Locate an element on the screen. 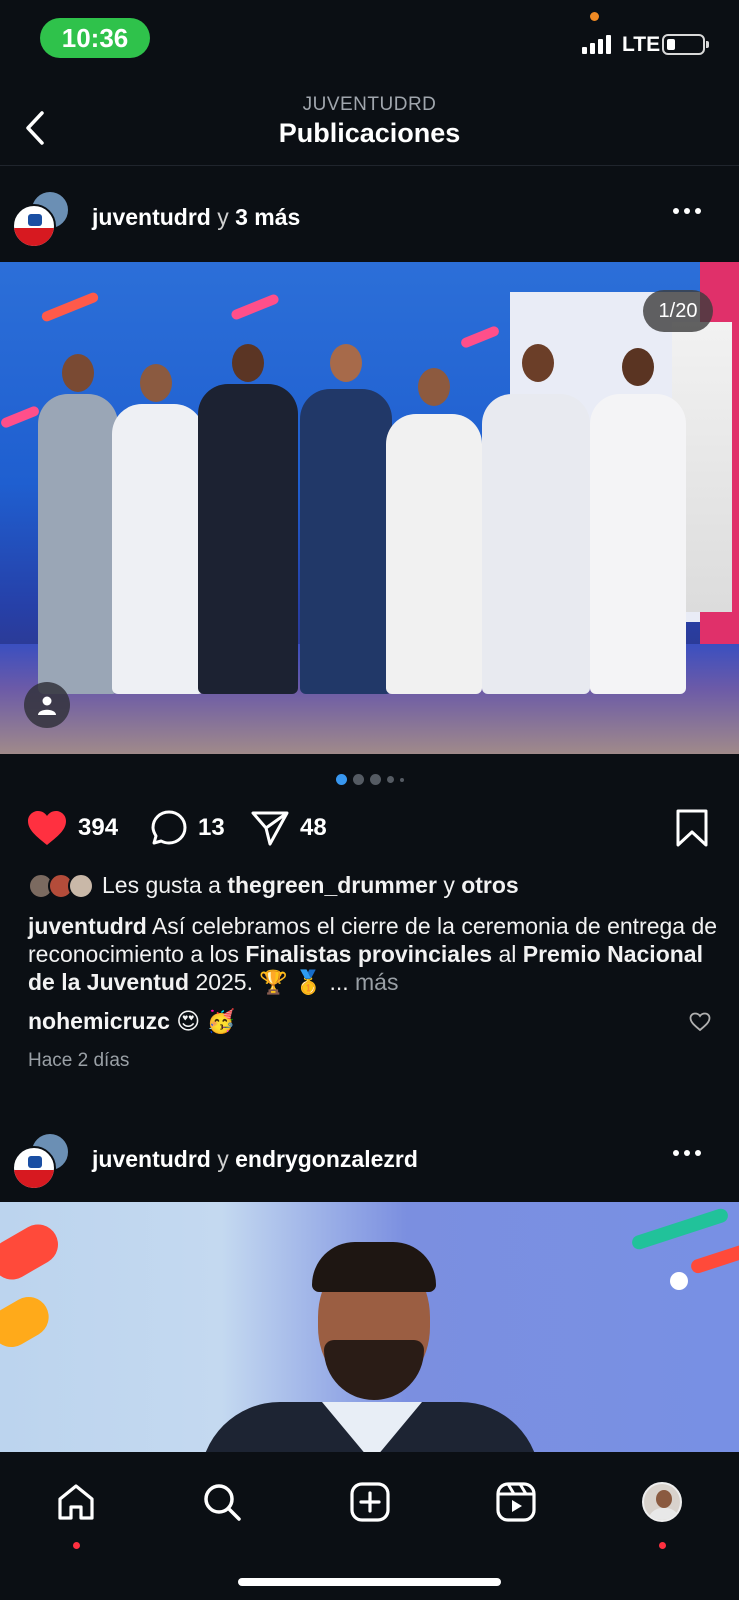 This screenshot has width=739, height=1600. save-button is located at coordinates (692, 830).